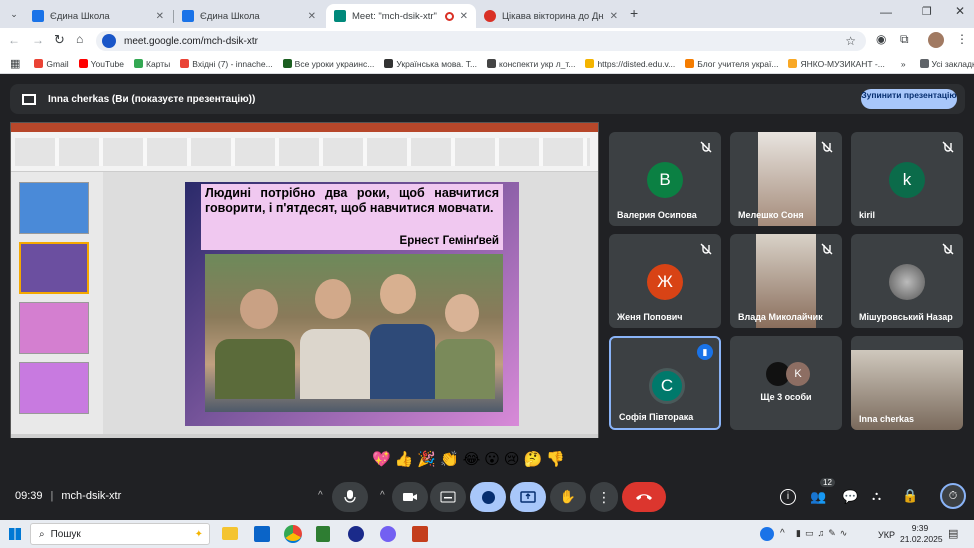 The image size is (974, 548). What do you see at coordinates (472, 459) in the screenshot?
I see `laugh-reaction: 😂` at bounding box center [472, 459].